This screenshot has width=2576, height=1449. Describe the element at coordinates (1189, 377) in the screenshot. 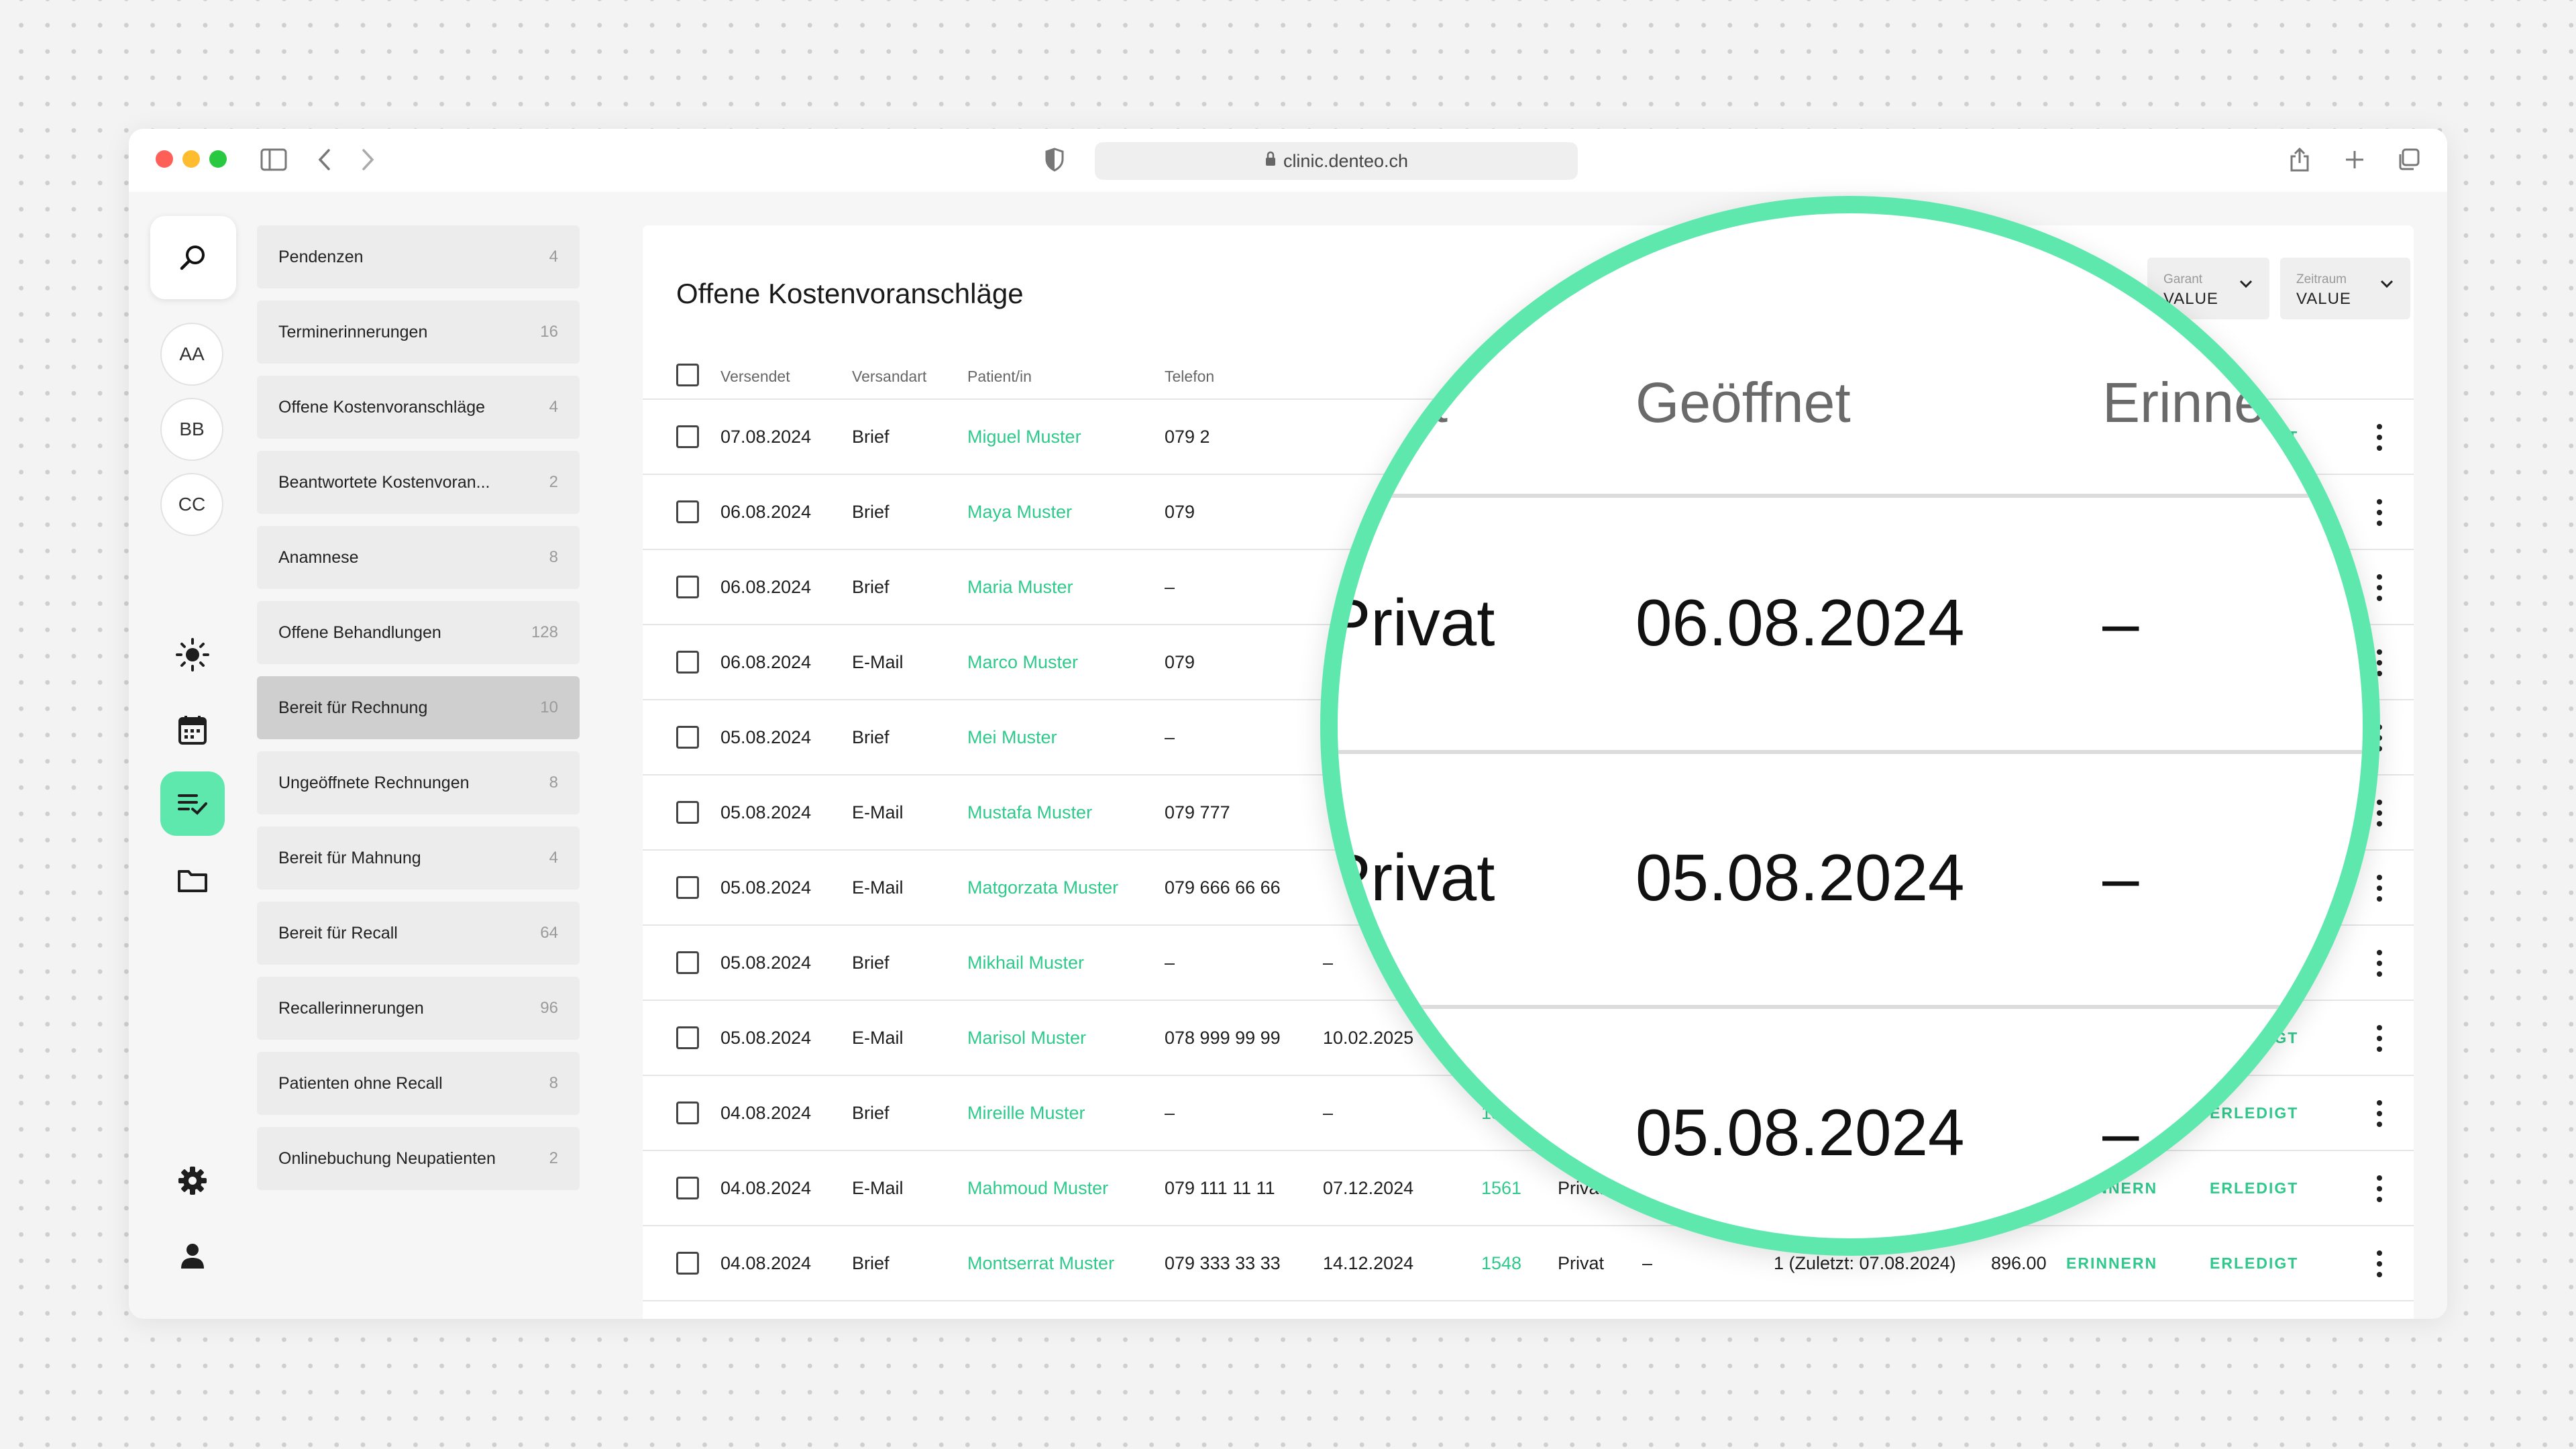

I see `column-telefon: Telefon` at that location.